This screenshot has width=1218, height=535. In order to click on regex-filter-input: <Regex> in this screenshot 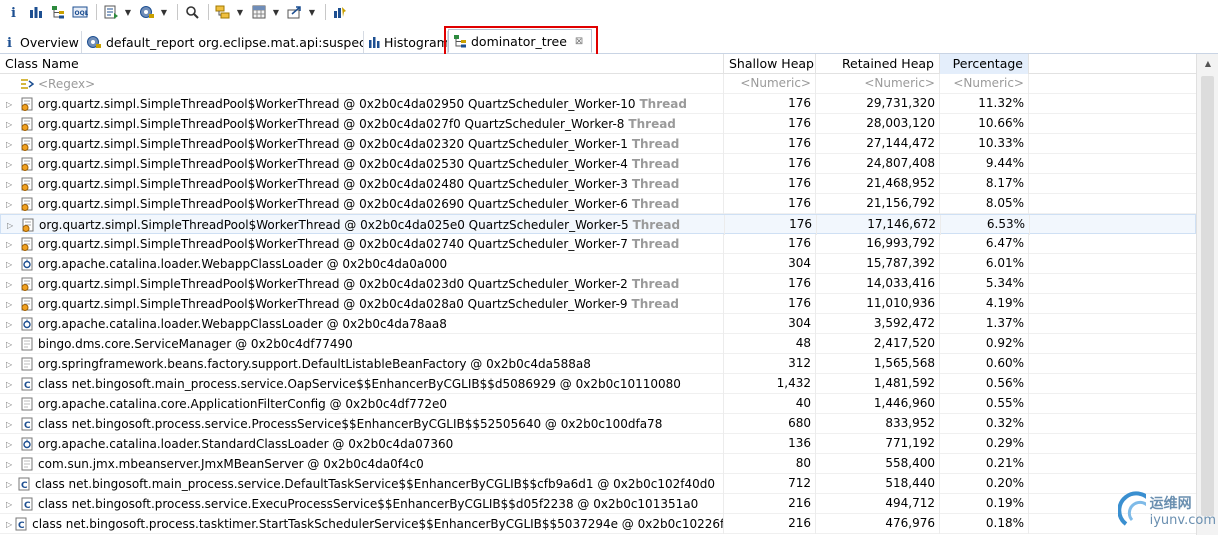, I will do `click(66, 84)`.